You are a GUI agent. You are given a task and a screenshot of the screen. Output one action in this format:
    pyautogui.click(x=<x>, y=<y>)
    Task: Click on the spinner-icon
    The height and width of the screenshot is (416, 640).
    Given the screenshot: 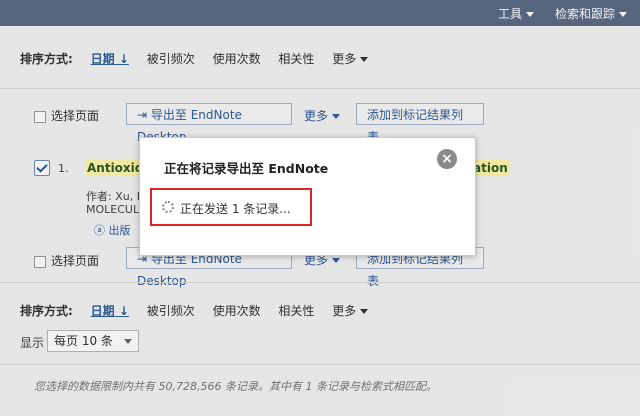 What is the action you would take?
    pyautogui.click(x=168, y=207)
    